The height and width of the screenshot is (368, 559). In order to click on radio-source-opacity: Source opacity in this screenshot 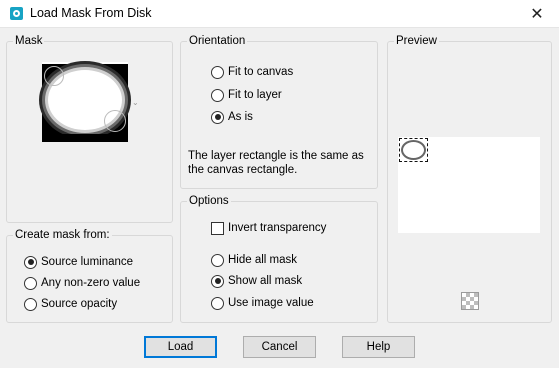, I will do `click(70, 304)`.